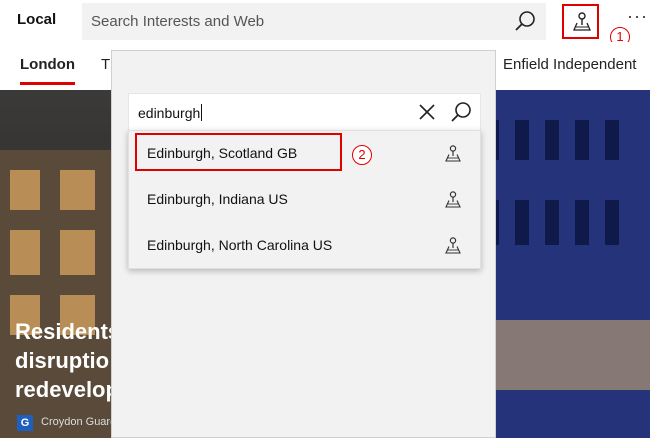 This screenshot has width=650, height=438. Describe the element at coordinates (427, 112) in the screenshot. I see `close-icon` at that location.